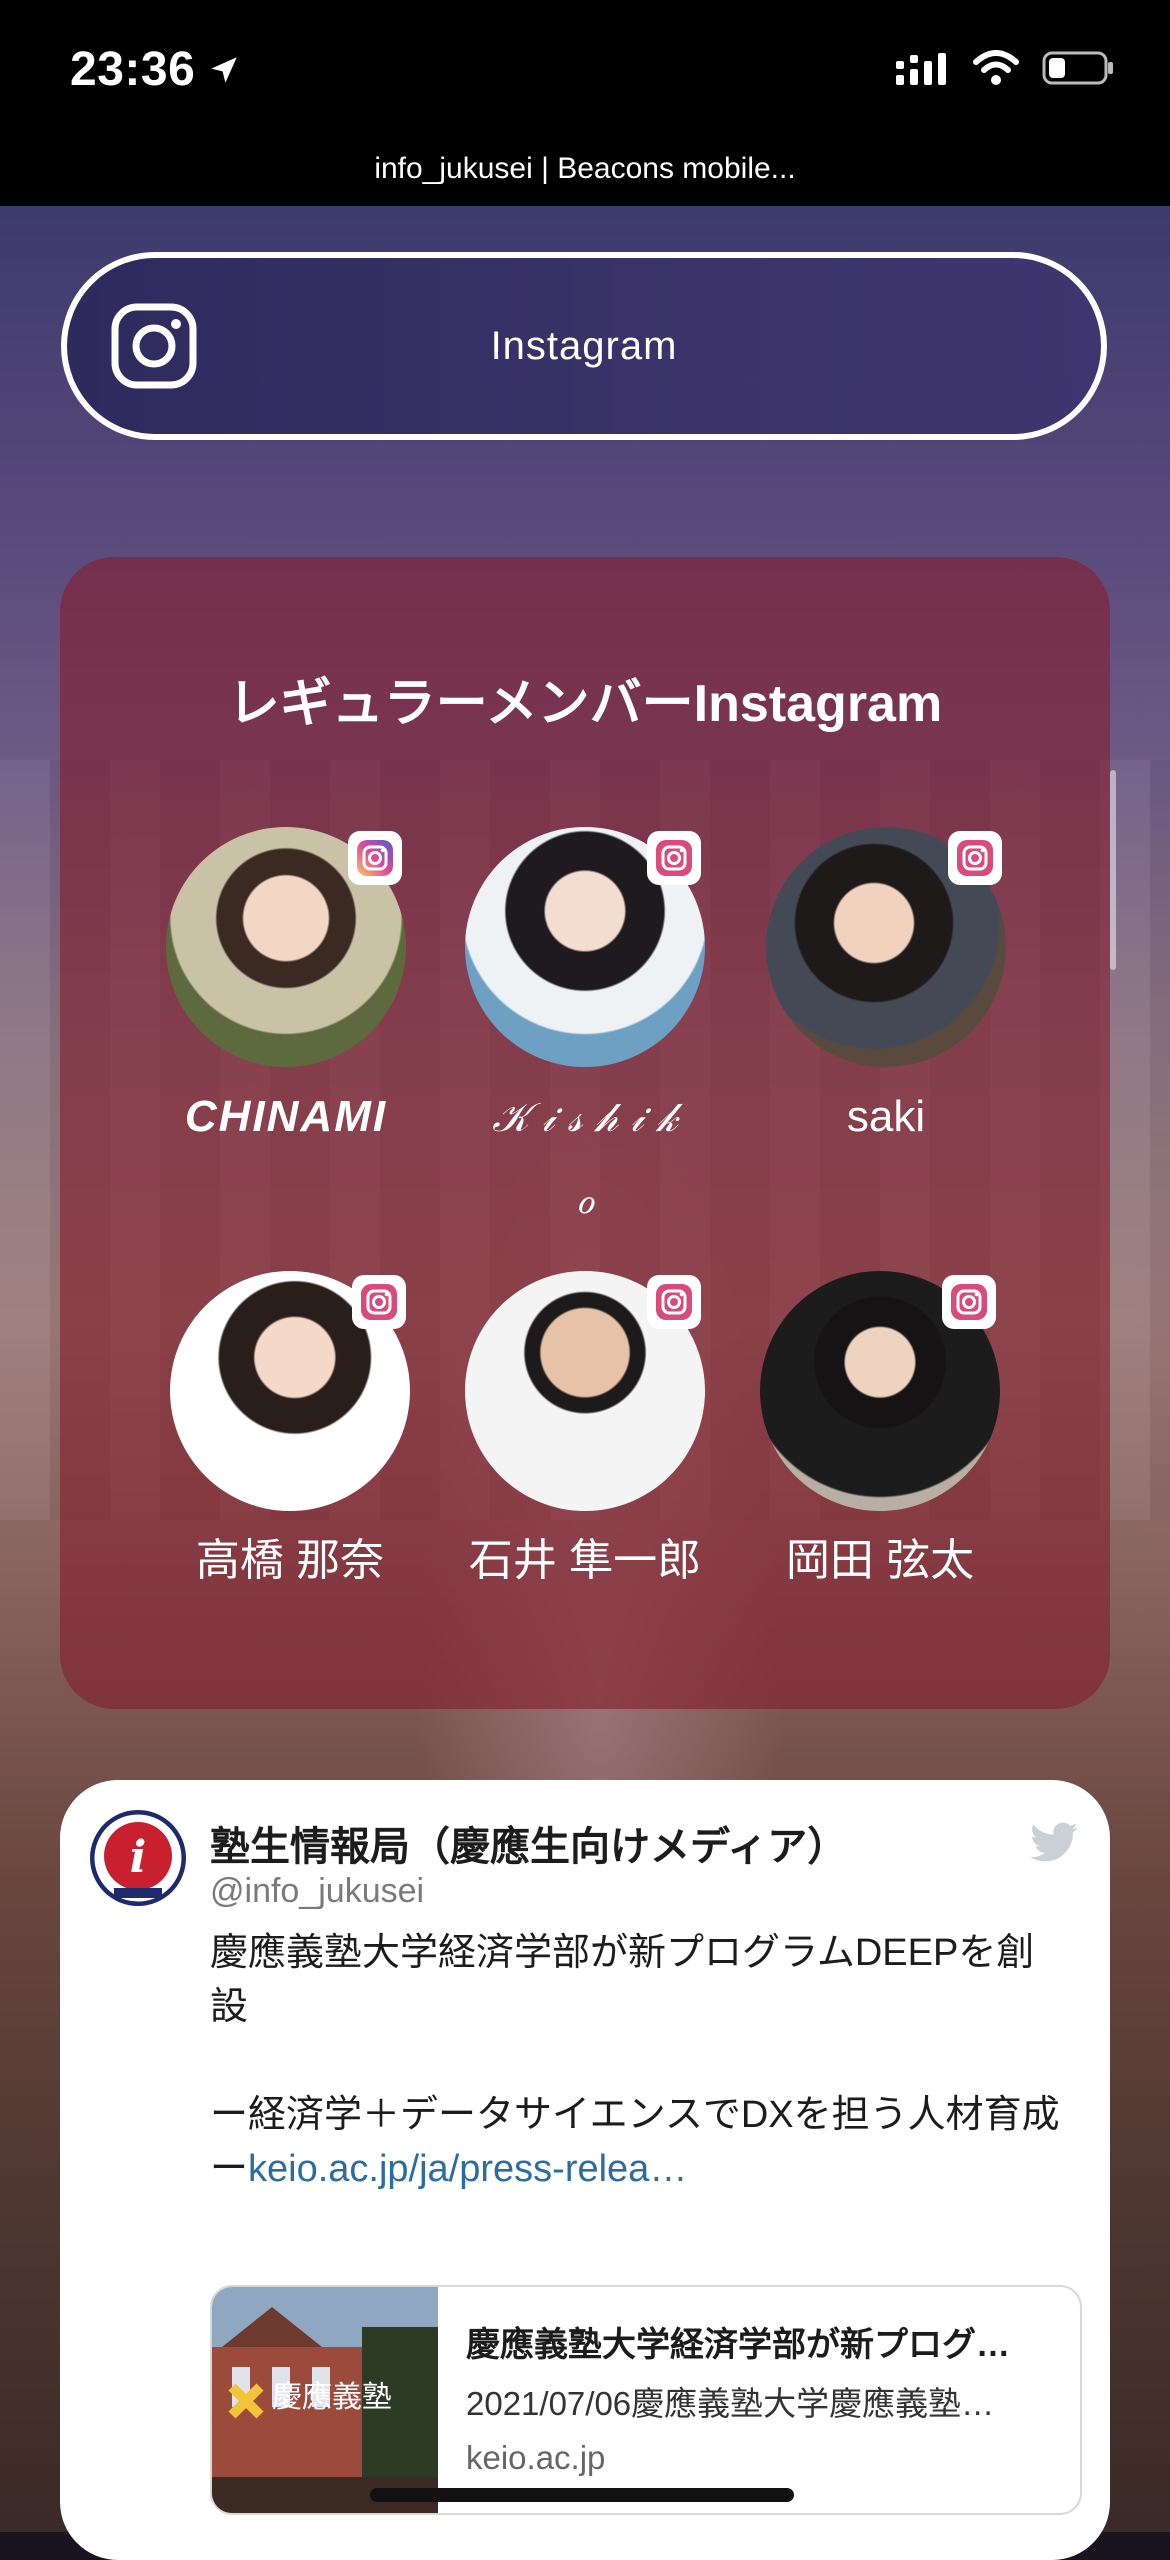 This screenshot has height=2560, width=1170. I want to click on members-title: レギュラーメンバーInstagram, so click(585, 704).